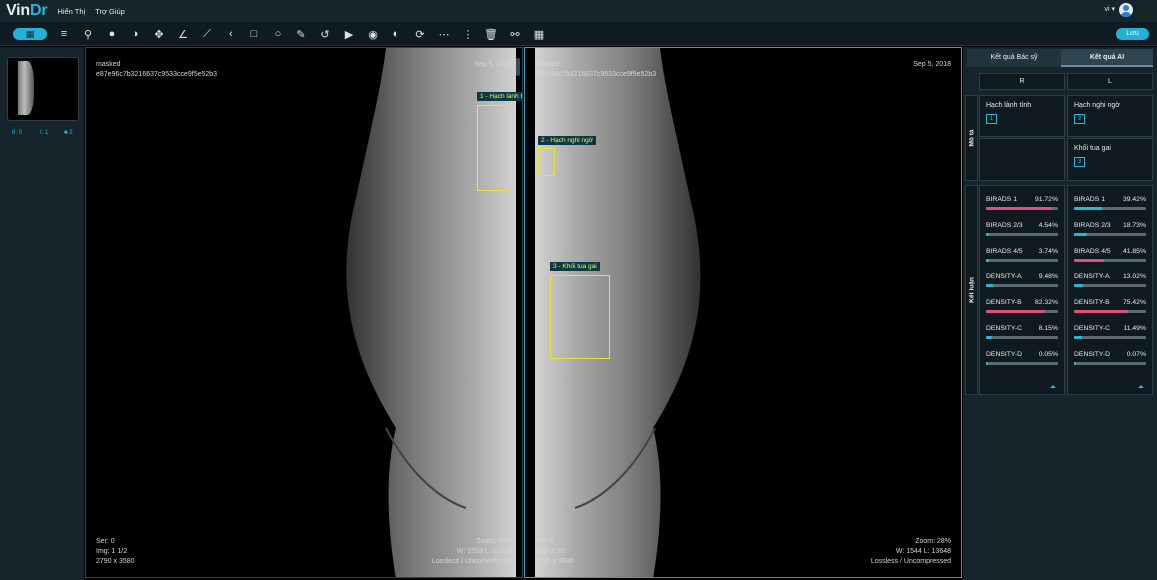 This screenshot has height=580, width=1157. What do you see at coordinates (515, 34) in the screenshot?
I see `link-icon: ⚯` at bounding box center [515, 34].